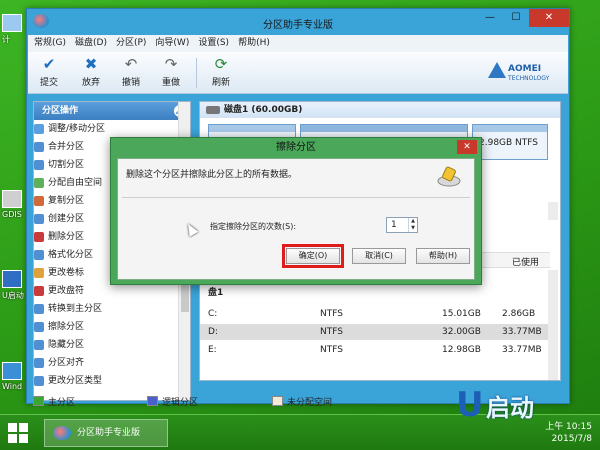 This screenshot has width=600, height=450. What do you see at coordinates (522, 332) in the screenshot?
I see `cell-used: 33.77MB` at bounding box center [522, 332].